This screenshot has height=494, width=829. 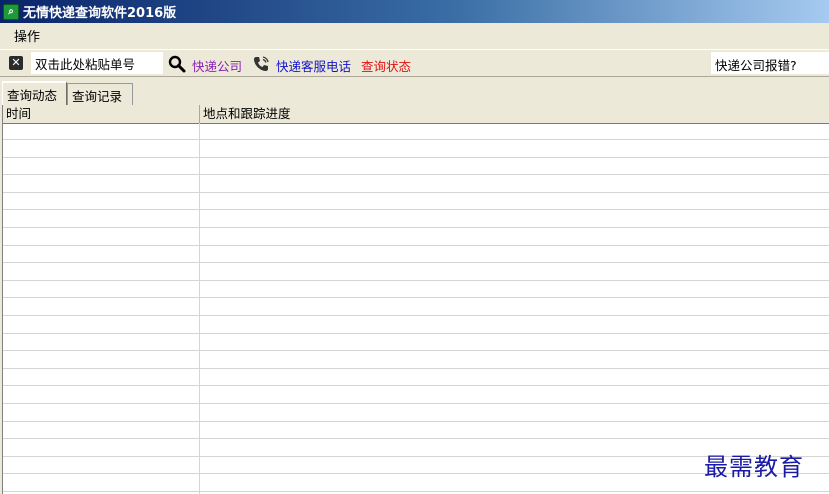 What do you see at coordinates (100, 13) in the screenshot?
I see `window-title: 无情快递查询软件2016版` at bounding box center [100, 13].